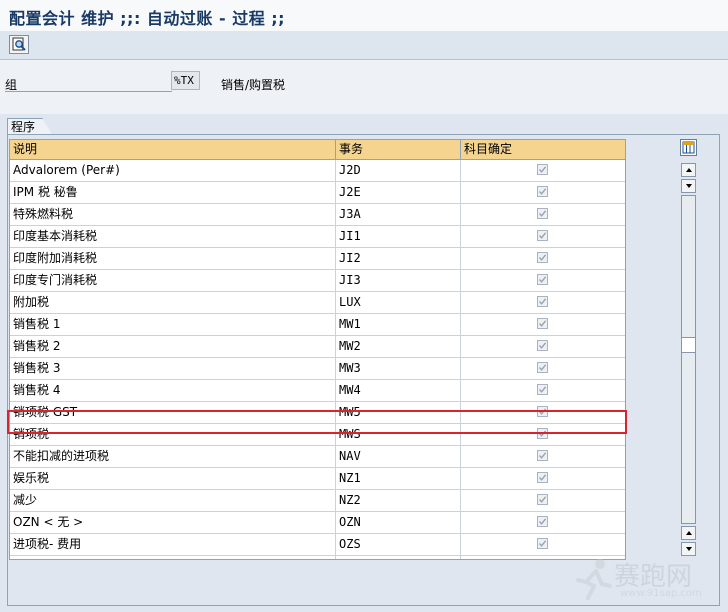 The height and width of the screenshot is (612, 728). I want to click on cell-transaction: MW5, so click(398, 412).